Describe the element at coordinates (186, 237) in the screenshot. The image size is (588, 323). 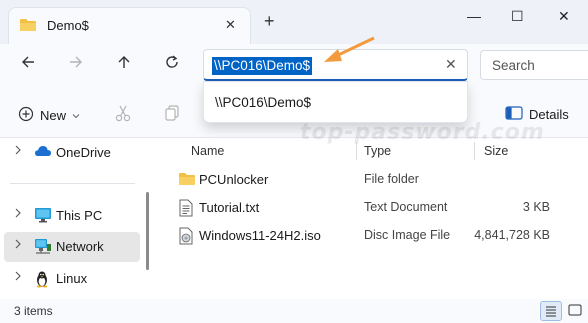
I see `disc-image-icon` at that location.